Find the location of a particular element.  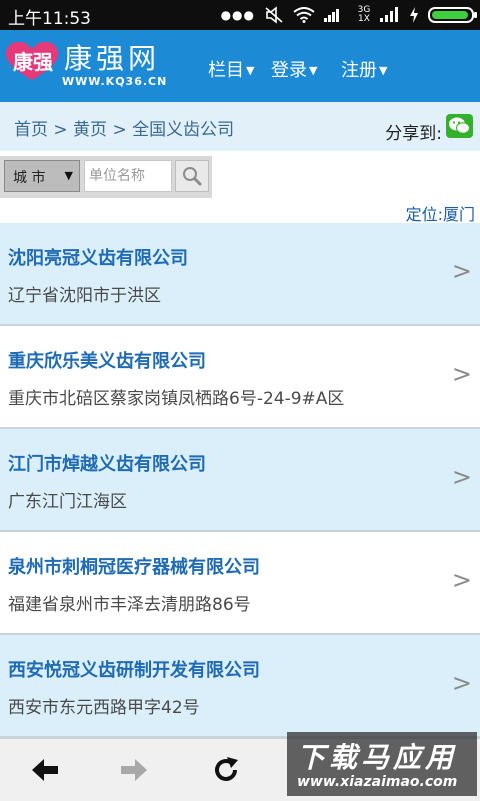

status-bar: 上午11:53 ●●● 3G 1X is located at coordinates (240, 15).